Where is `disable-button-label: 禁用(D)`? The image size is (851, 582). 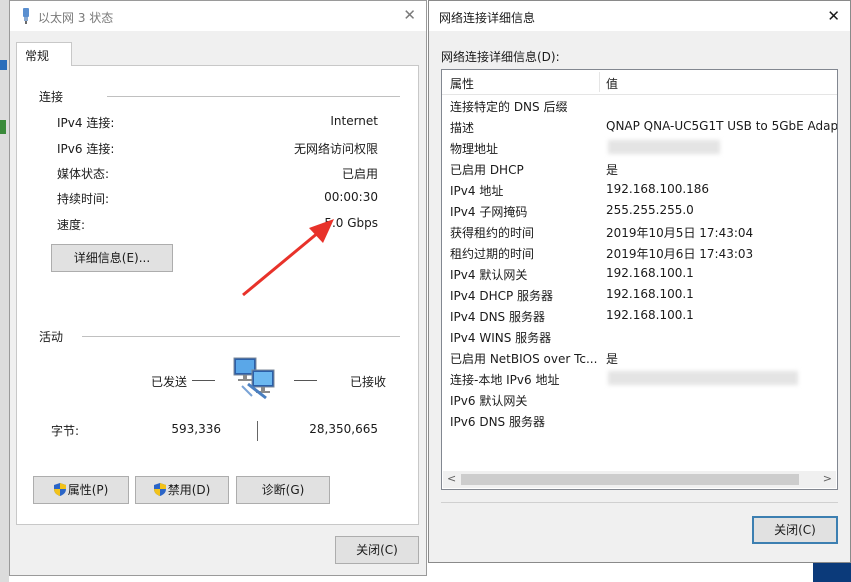 disable-button-label: 禁用(D) is located at coordinates (189, 490).